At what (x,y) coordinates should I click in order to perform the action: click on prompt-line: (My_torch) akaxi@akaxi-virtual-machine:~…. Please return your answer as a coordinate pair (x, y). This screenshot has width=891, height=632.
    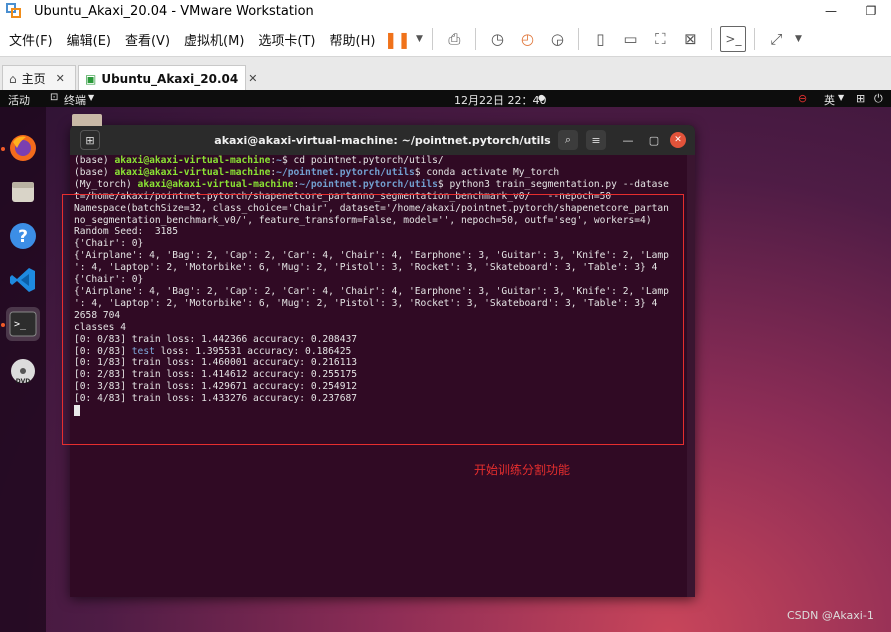
    Looking at the image, I should click on (380, 185).